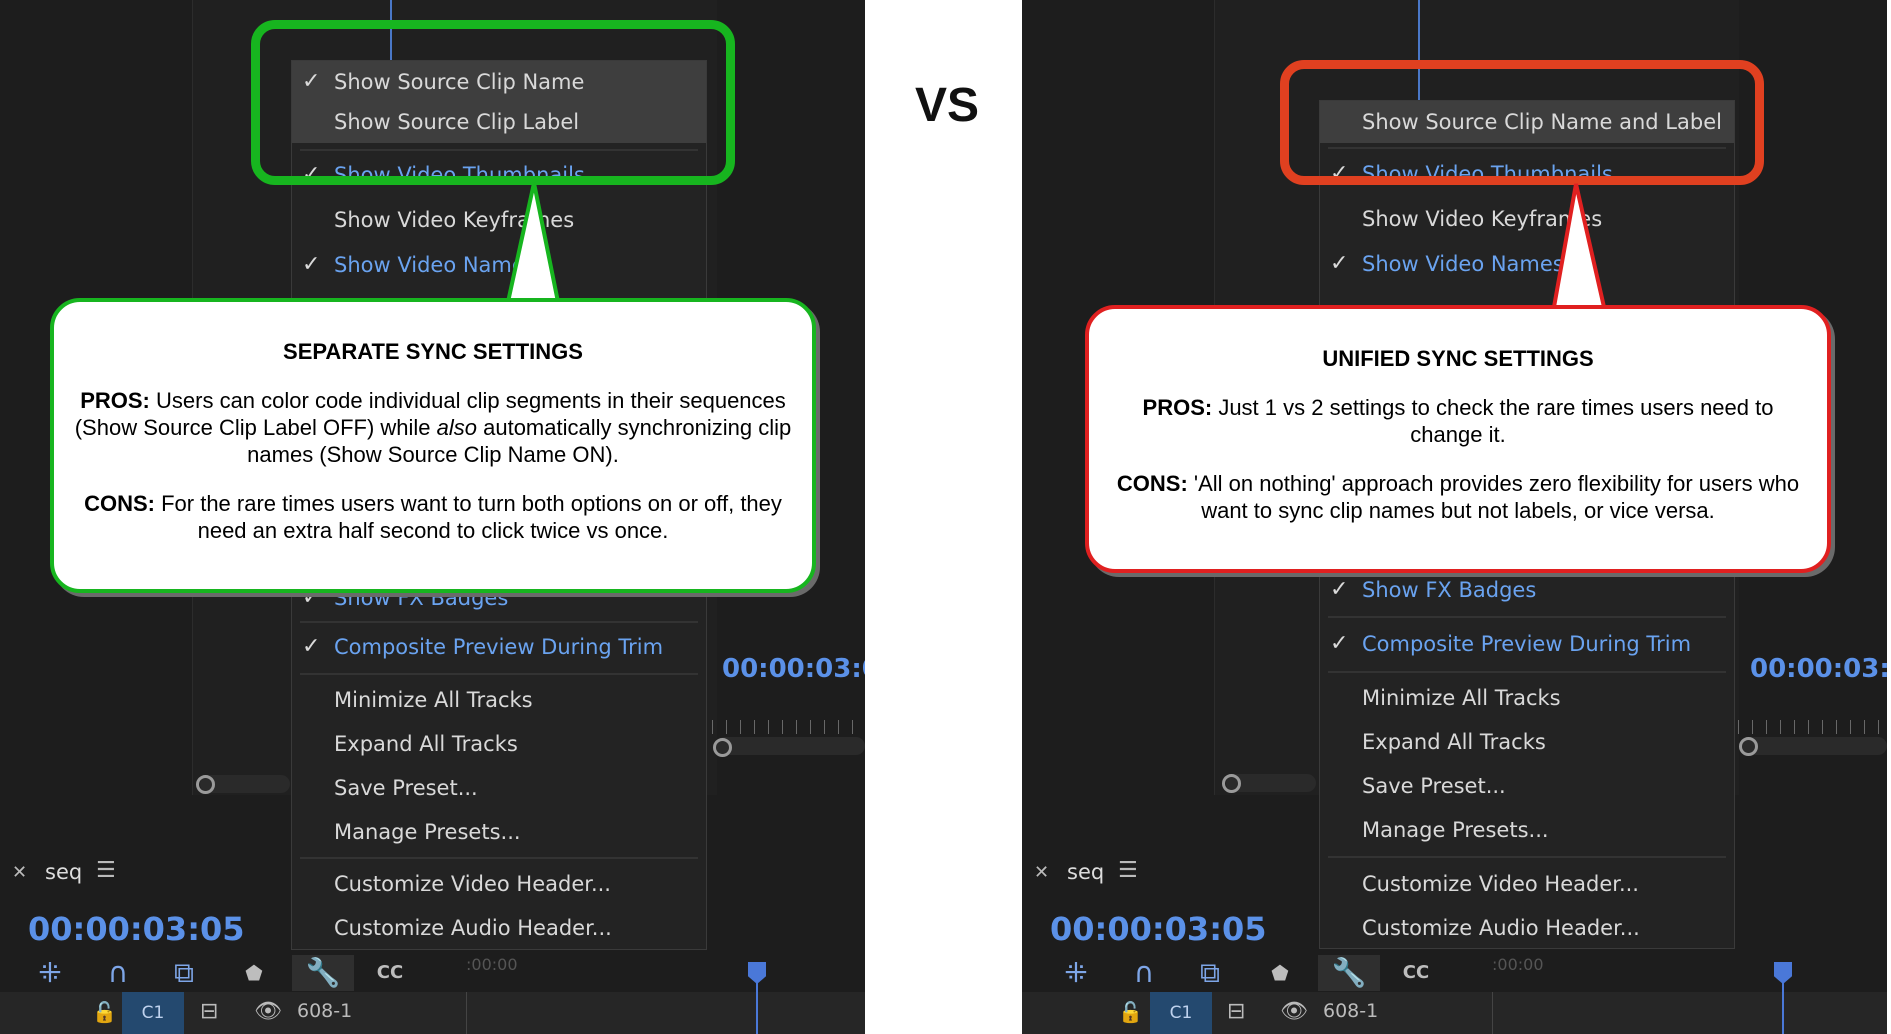  What do you see at coordinates (1458, 358) in the screenshot?
I see `callout-title: UNIFIED SYNC SETTINGS` at bounding box center [1458, 358].